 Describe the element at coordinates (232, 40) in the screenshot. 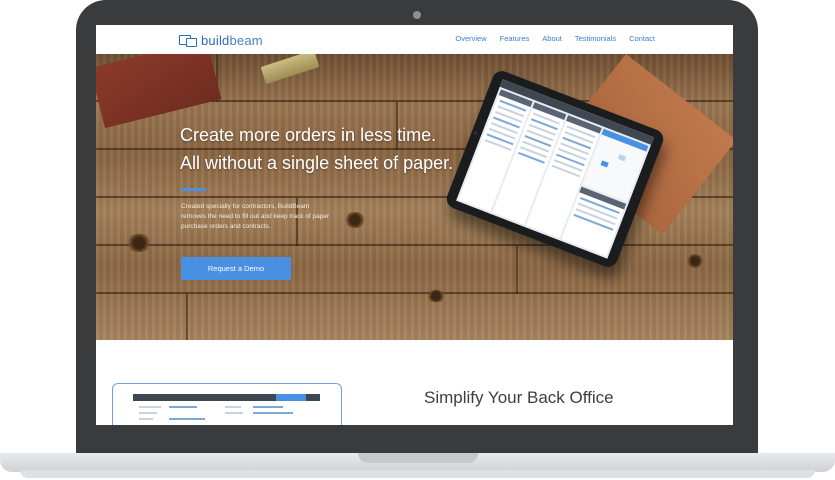

I see `logo-text: buildbeam` at that location.